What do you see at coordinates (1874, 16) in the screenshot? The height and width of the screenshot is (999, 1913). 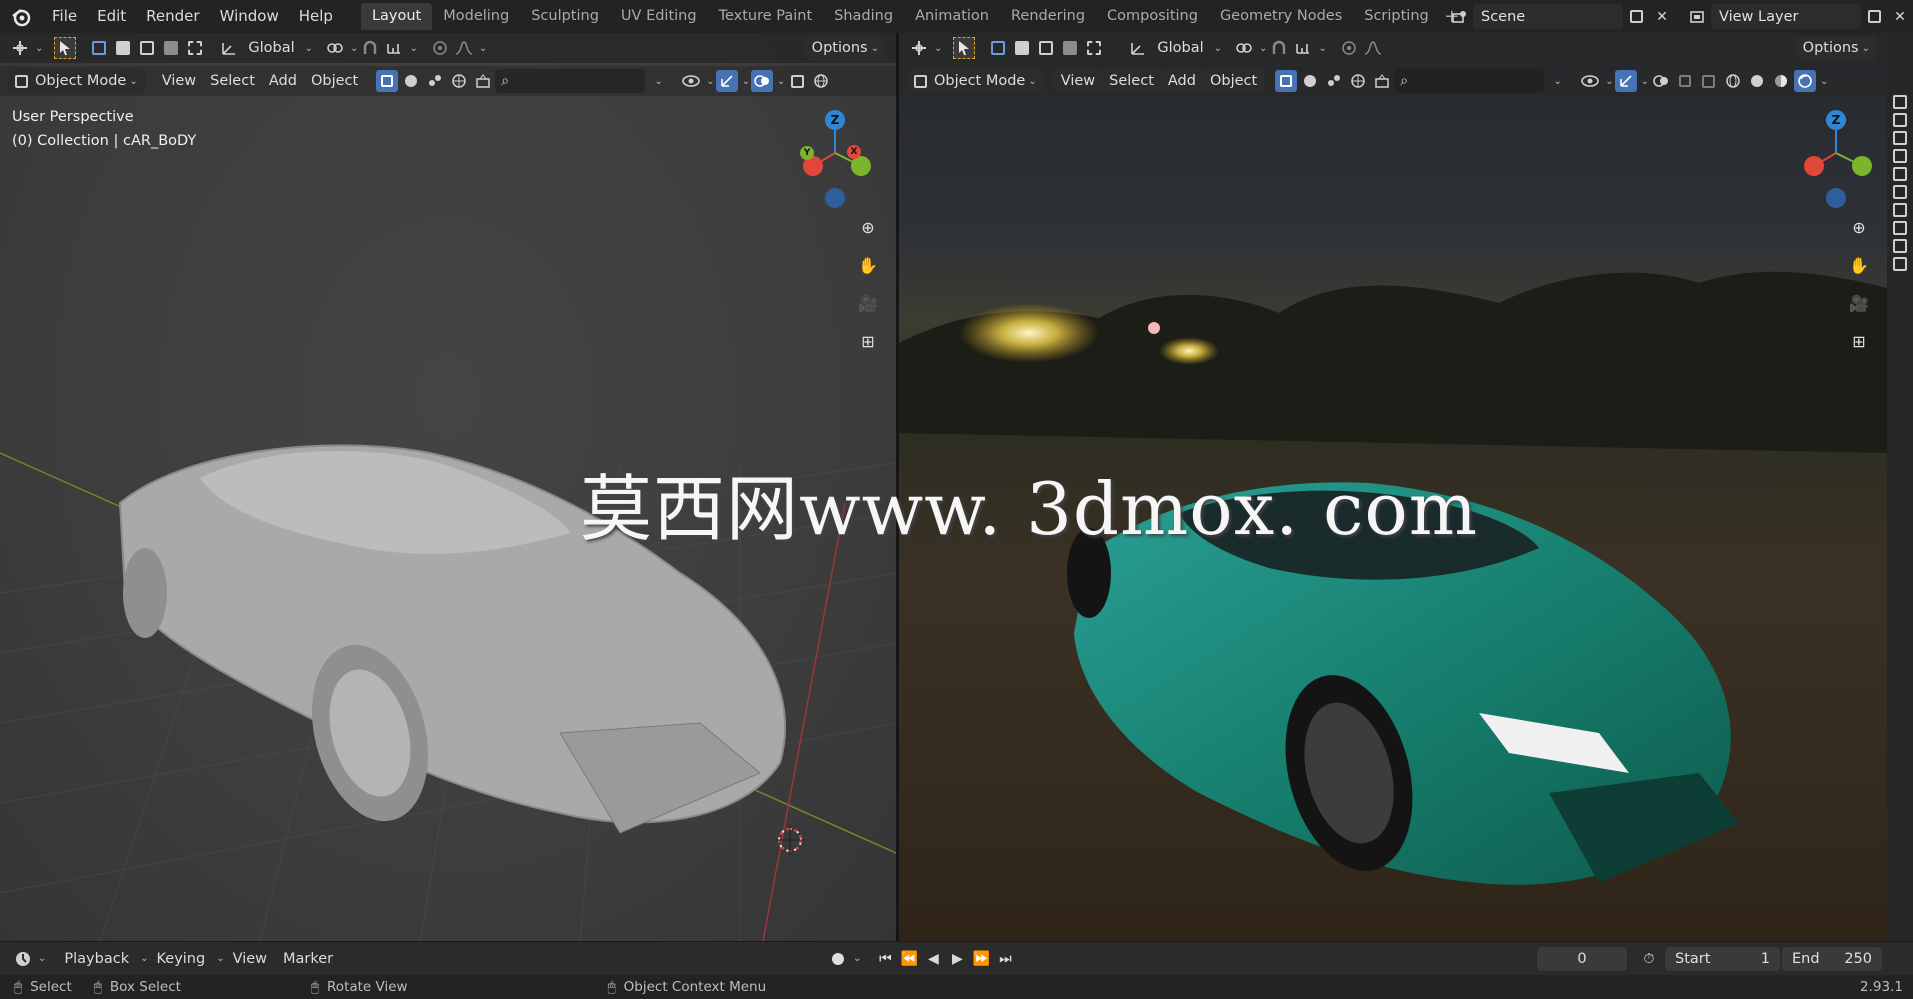 I see `new-view-layer-icon` at bounding box center [1874, 16].